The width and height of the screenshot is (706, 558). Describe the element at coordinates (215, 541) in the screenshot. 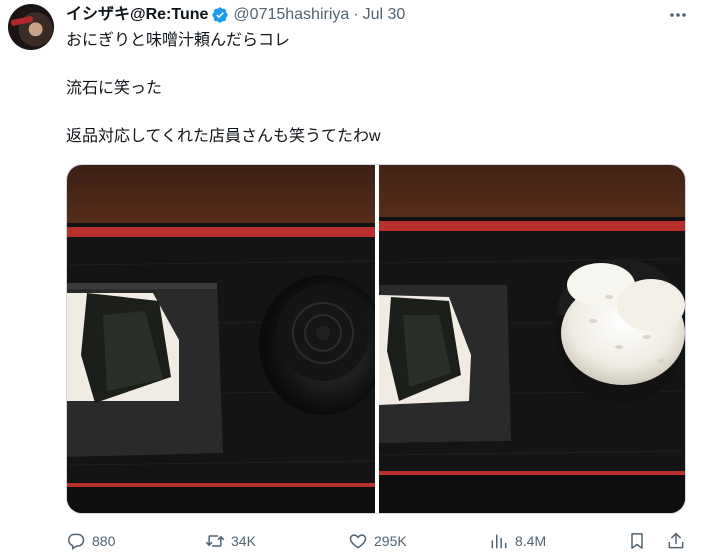

I see `retweet-icon` at that location.